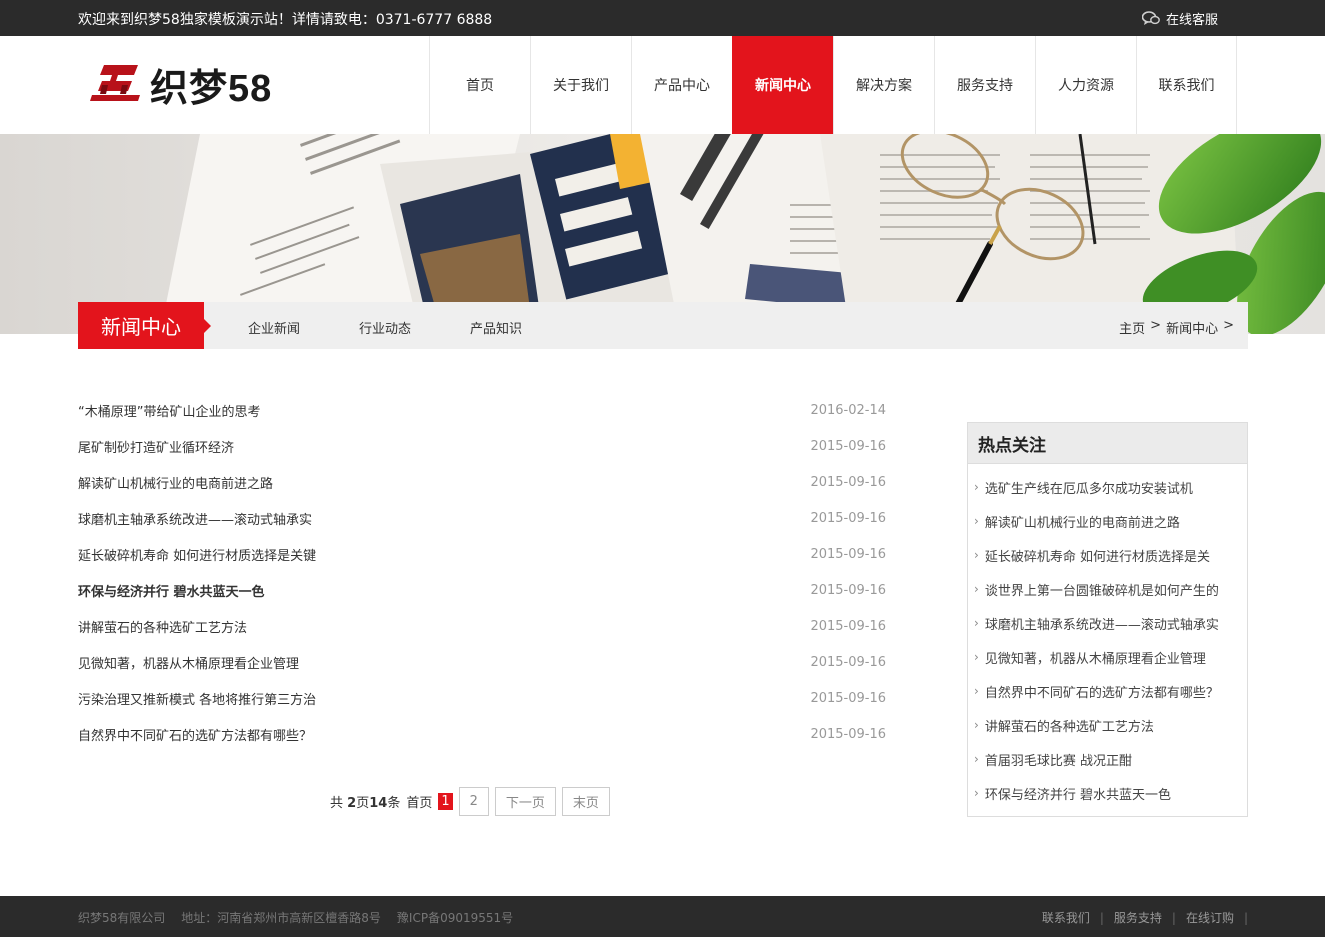 The height and width of the screenshot is (937, 1325). I want to click on news-row: 见微知著，机器从木桶原理看企业管理 2015-09-16, so click(482, 662).